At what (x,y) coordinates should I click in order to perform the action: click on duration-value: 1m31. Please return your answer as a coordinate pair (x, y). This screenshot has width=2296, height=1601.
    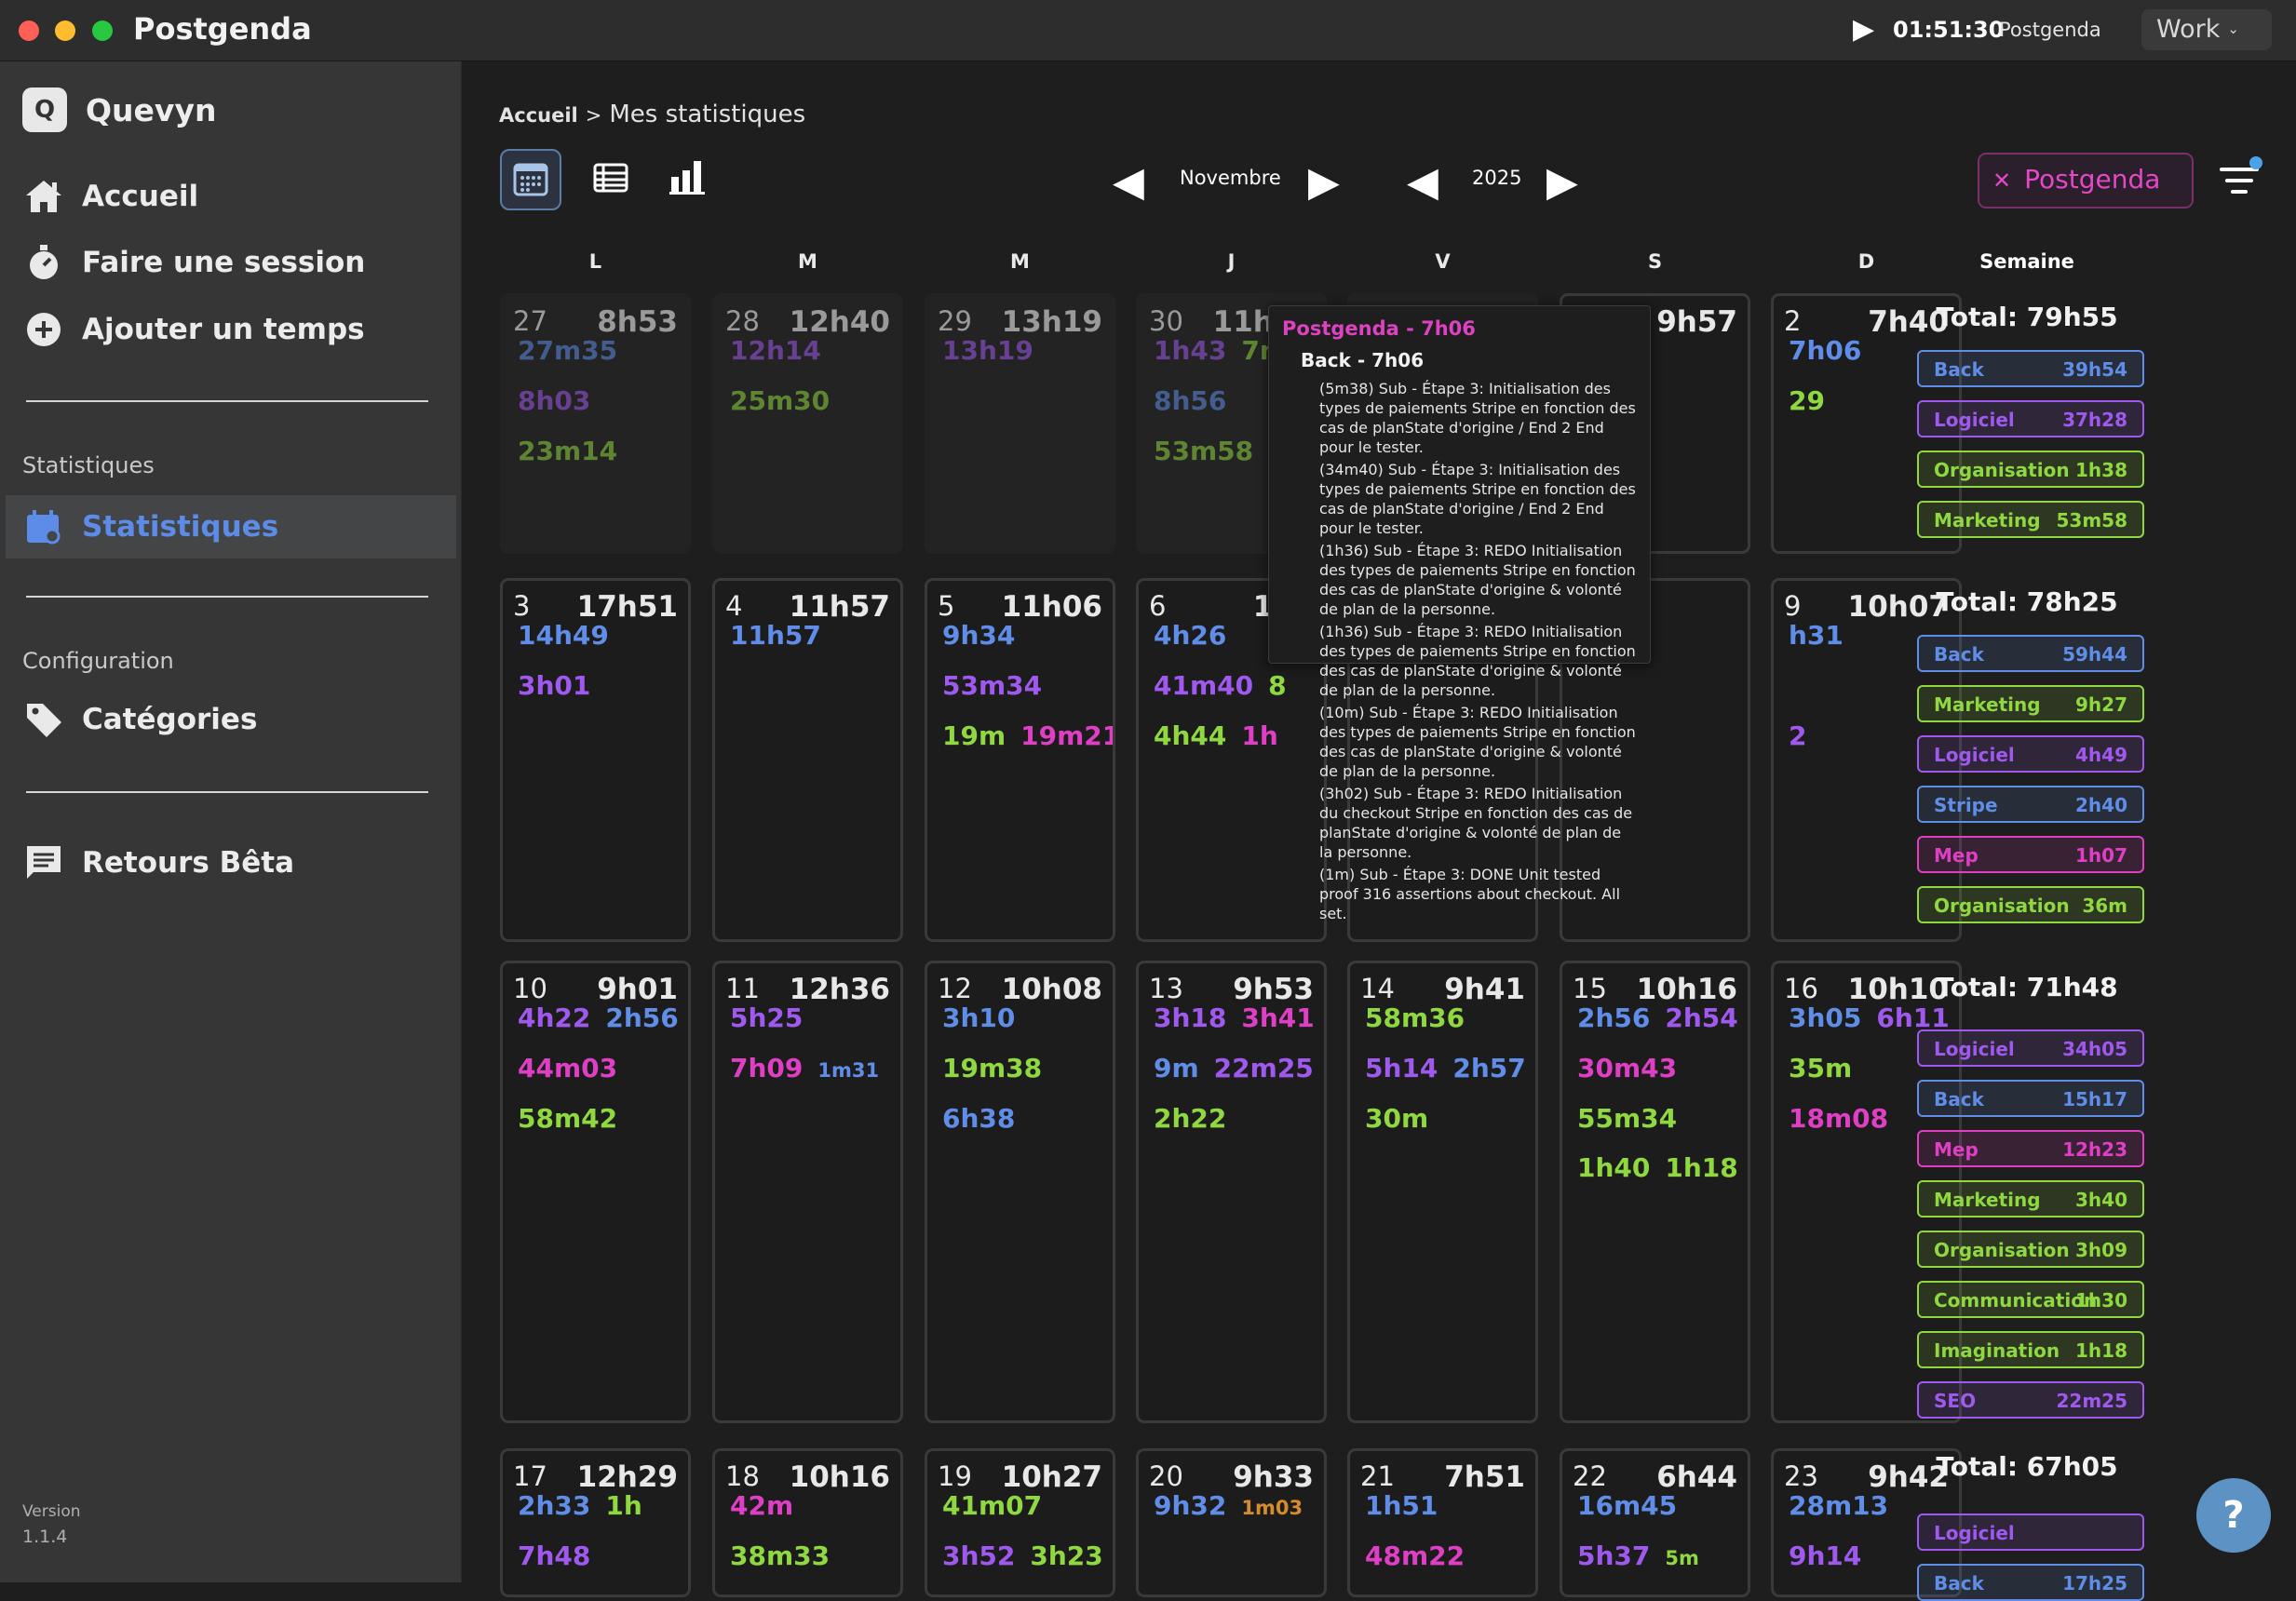
    Looking at the image, I should click on (848, 1071).